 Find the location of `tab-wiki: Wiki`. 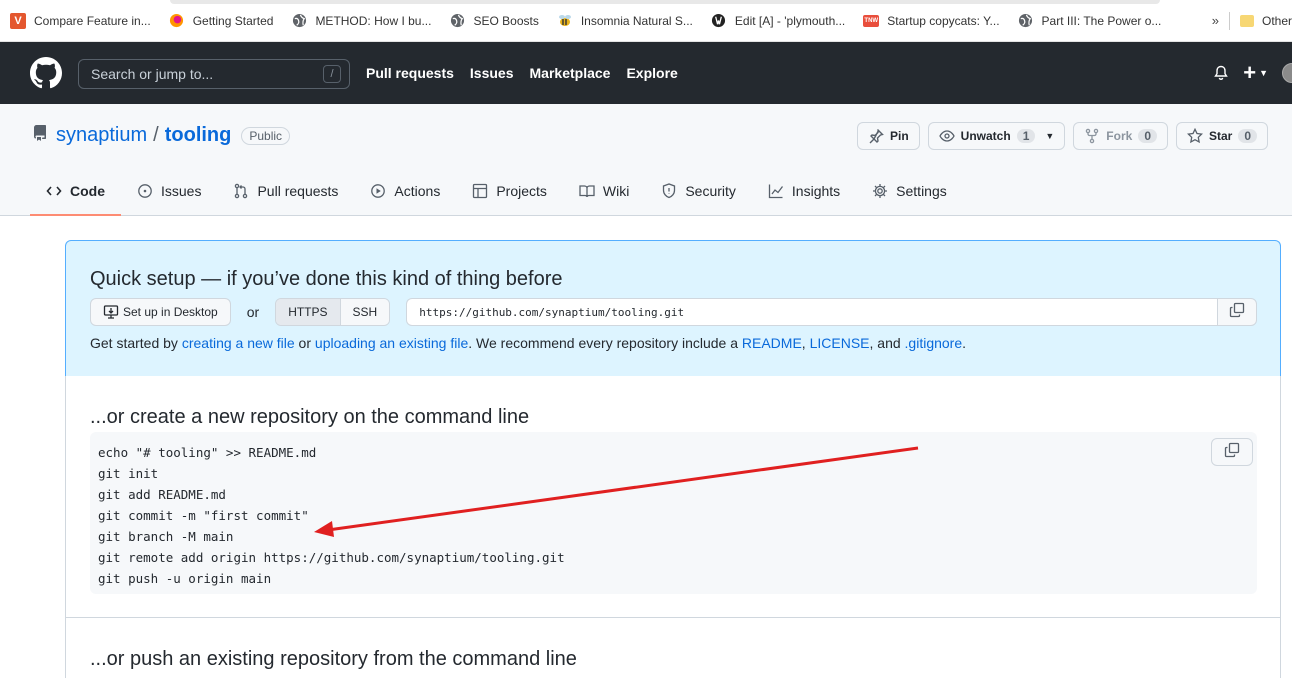

tab-wiki: Wiki is located at coordinates (604, 191).